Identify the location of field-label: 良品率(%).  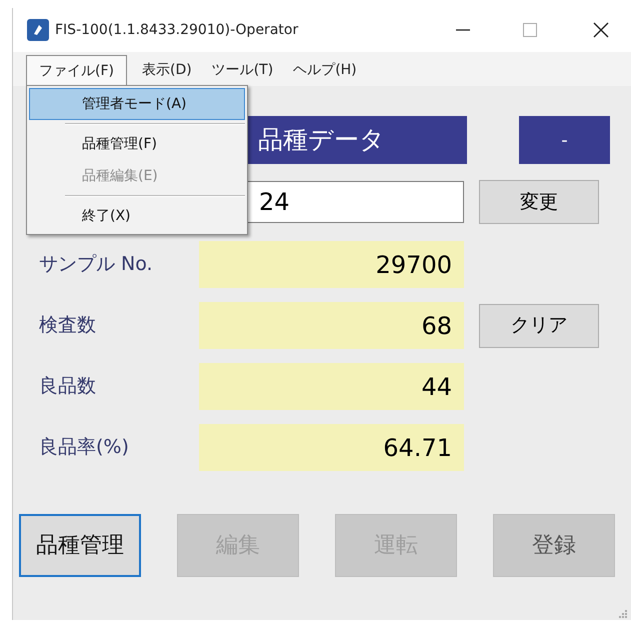
(84, 447).